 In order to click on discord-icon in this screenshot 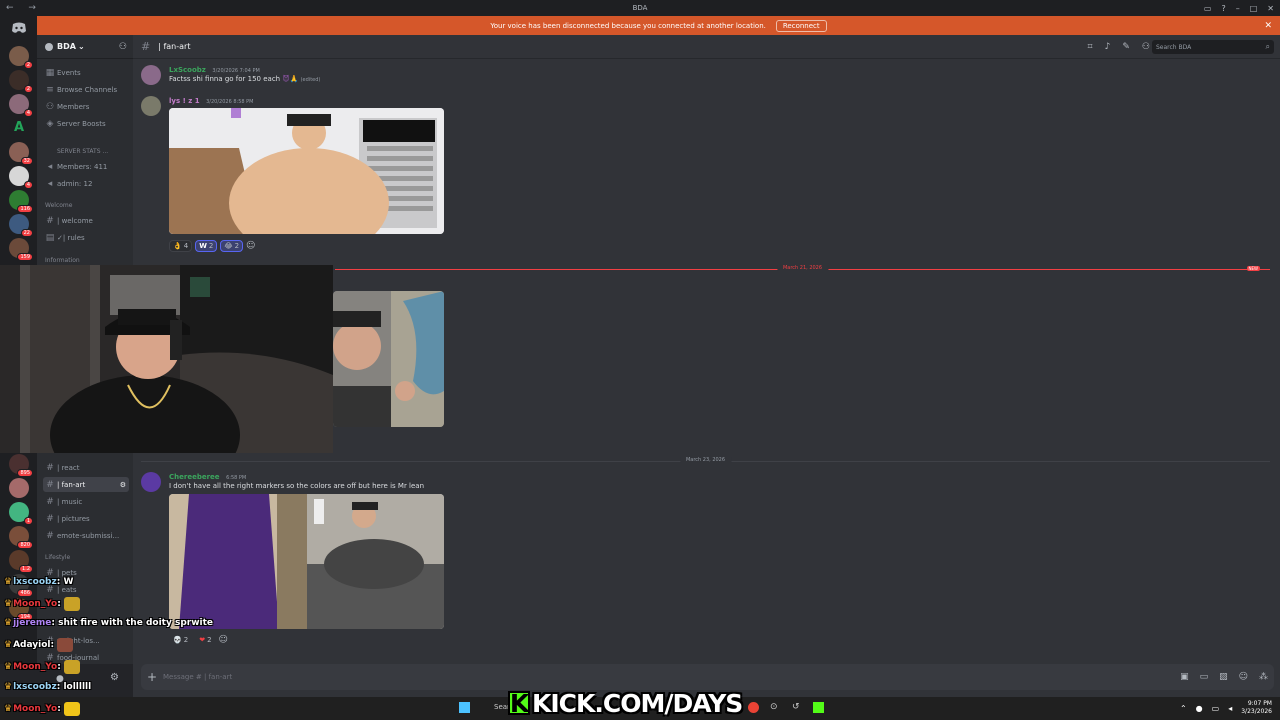, I will do `click(19, 28)`.